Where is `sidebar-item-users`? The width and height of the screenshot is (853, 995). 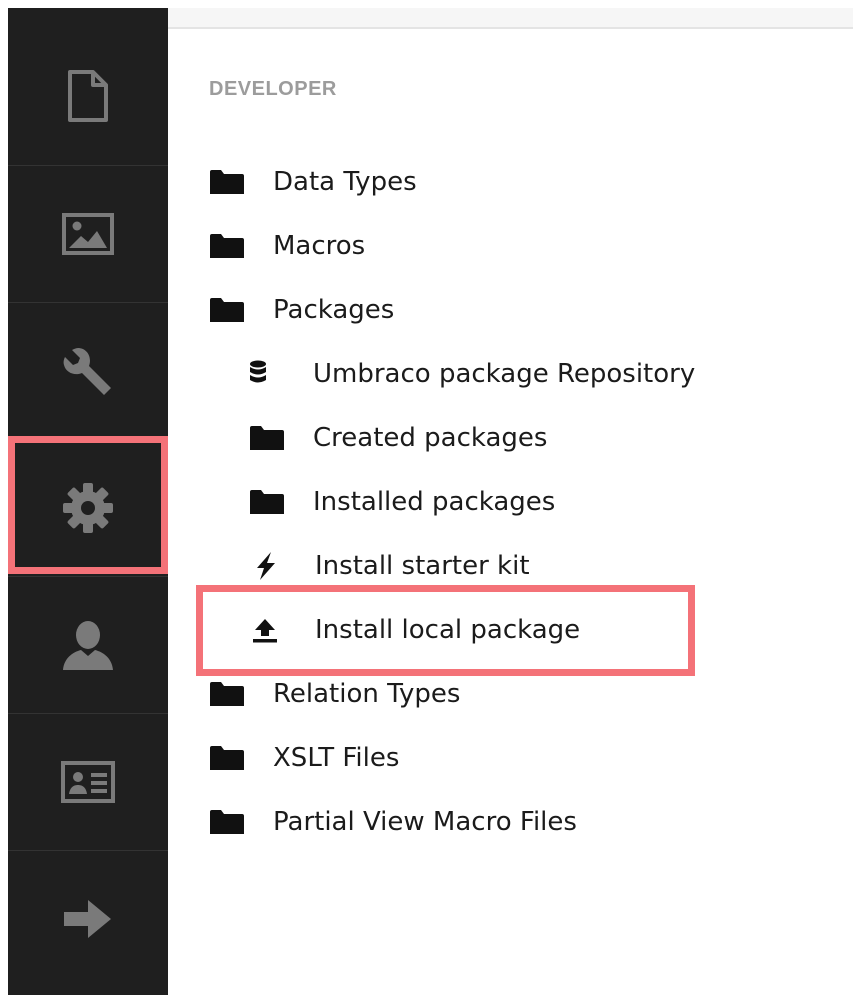 sidebar-item-users is located at coordinates (88, 645).